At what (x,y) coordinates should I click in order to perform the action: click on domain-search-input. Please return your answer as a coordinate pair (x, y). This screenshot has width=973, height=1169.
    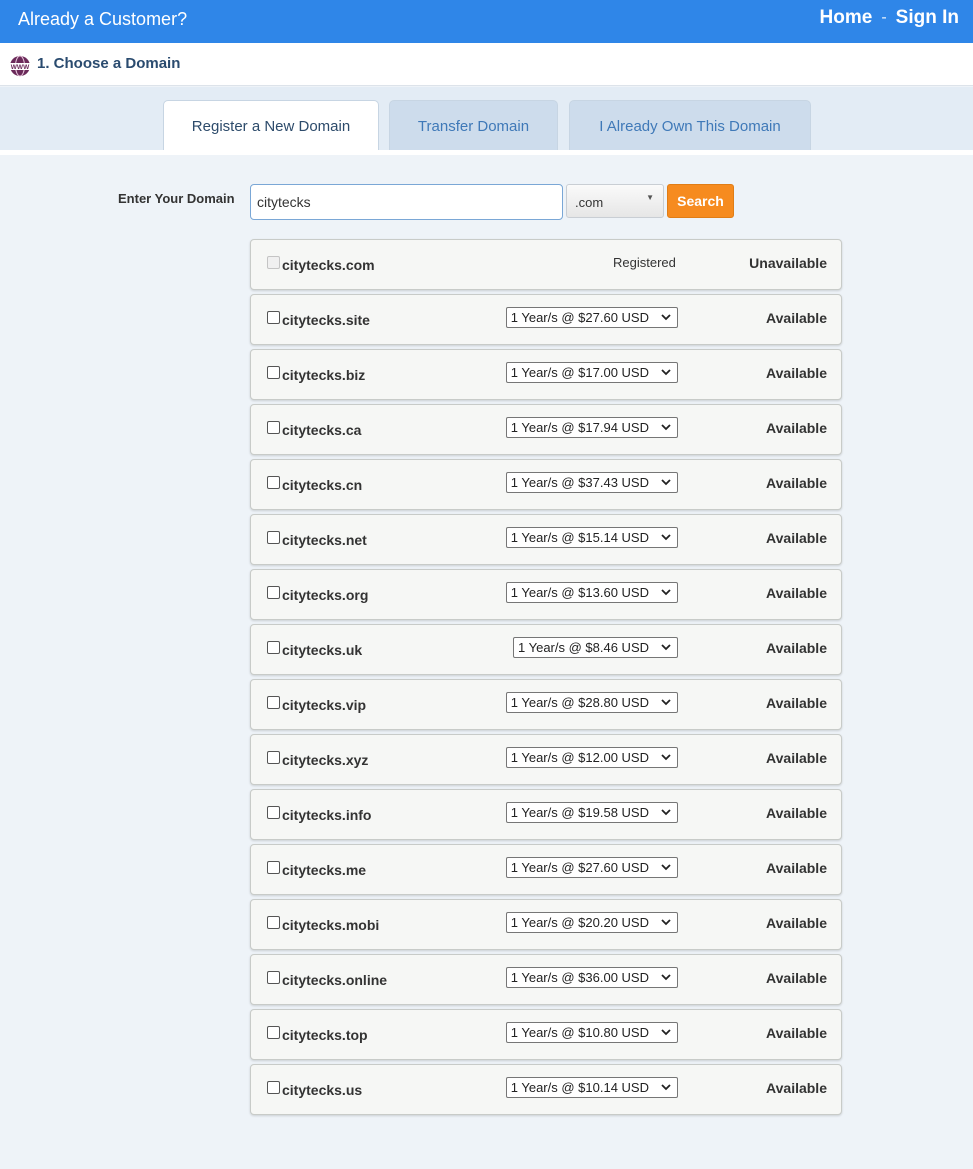
    Looking at the image, I should click on (406, 202).